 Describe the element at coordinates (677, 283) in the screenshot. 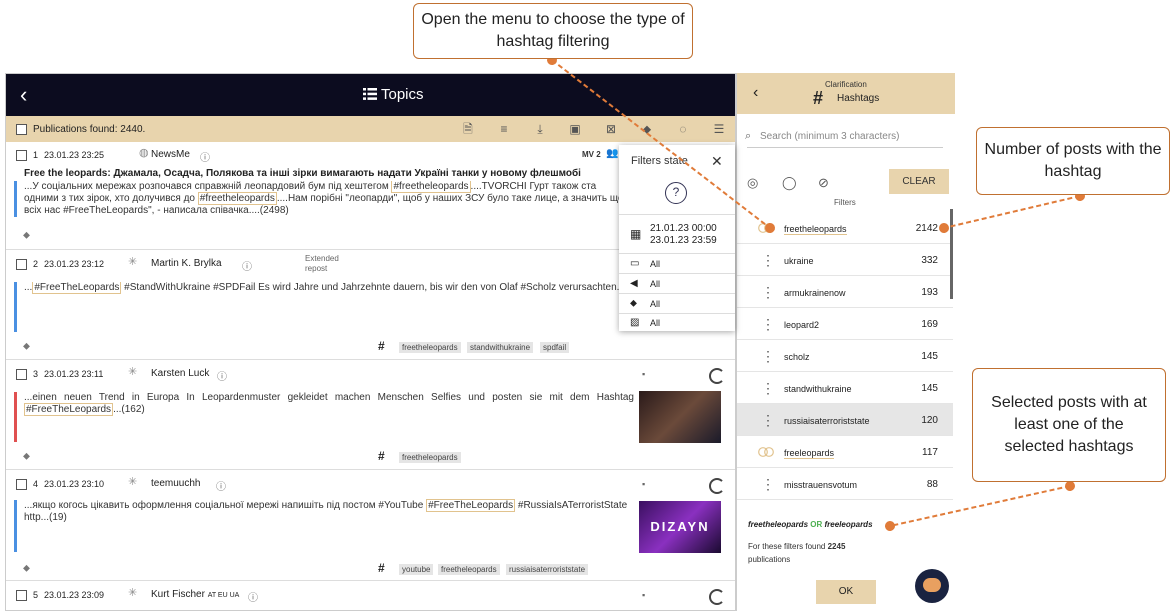

I see `filter-row-announcements: ◀ All` at that location.